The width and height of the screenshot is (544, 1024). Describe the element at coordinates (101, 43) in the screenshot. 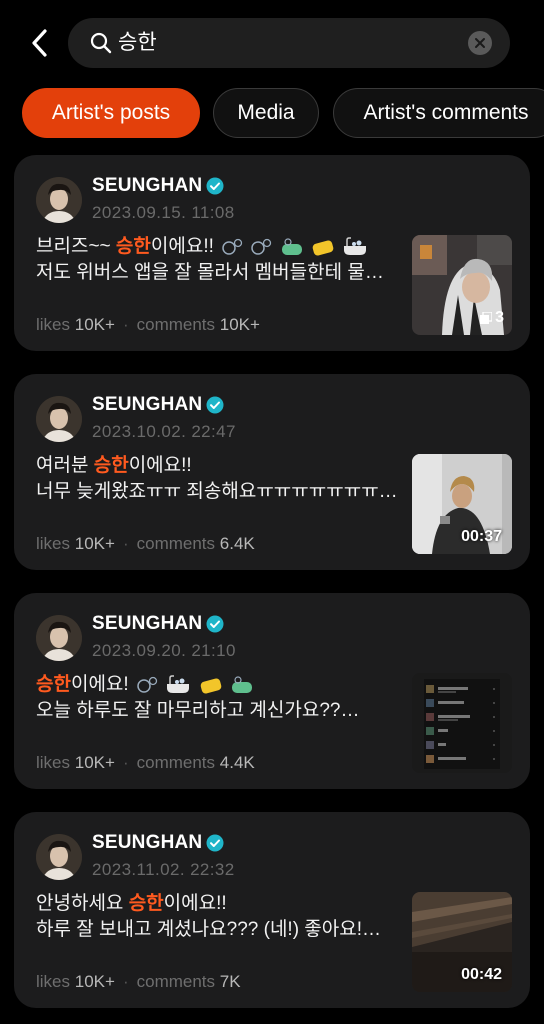

I see `search-icon` at that location.